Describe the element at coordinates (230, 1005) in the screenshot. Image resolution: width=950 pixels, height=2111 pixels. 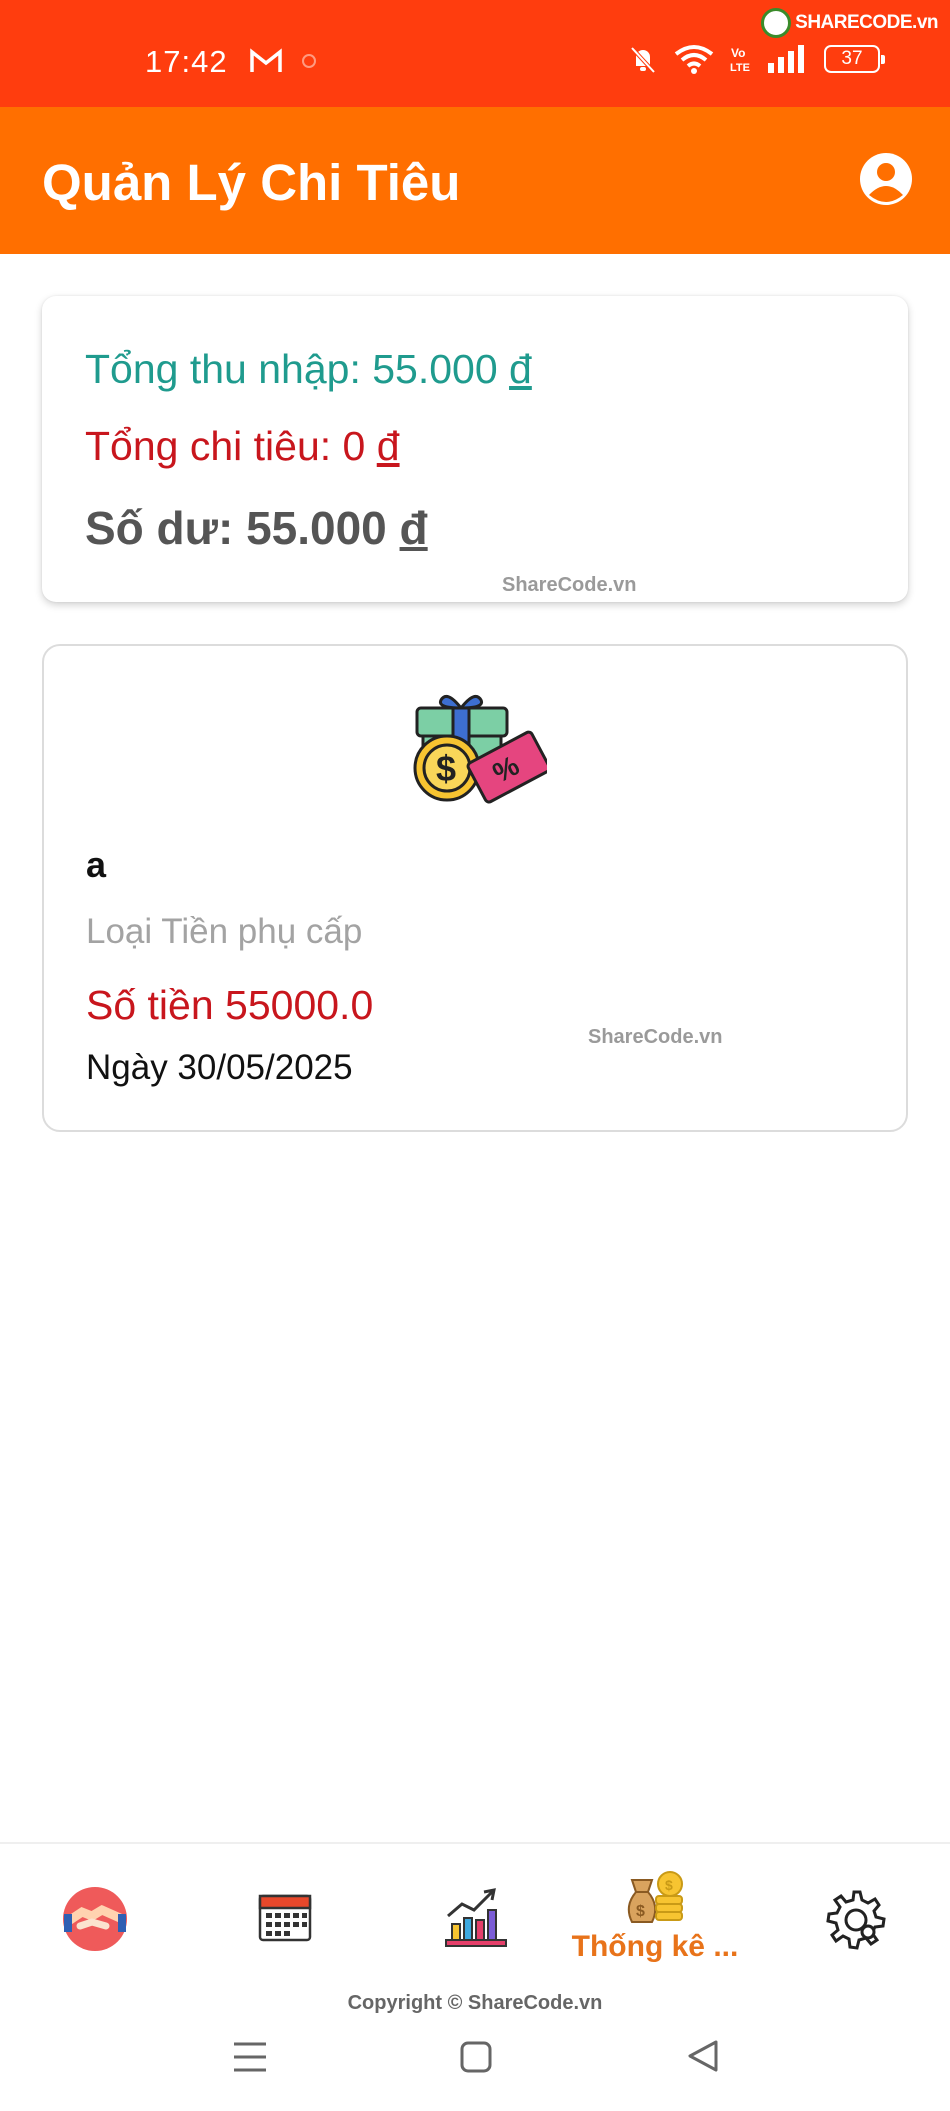
I see `transaction-amount: Số tiền 55000.0` at that location.